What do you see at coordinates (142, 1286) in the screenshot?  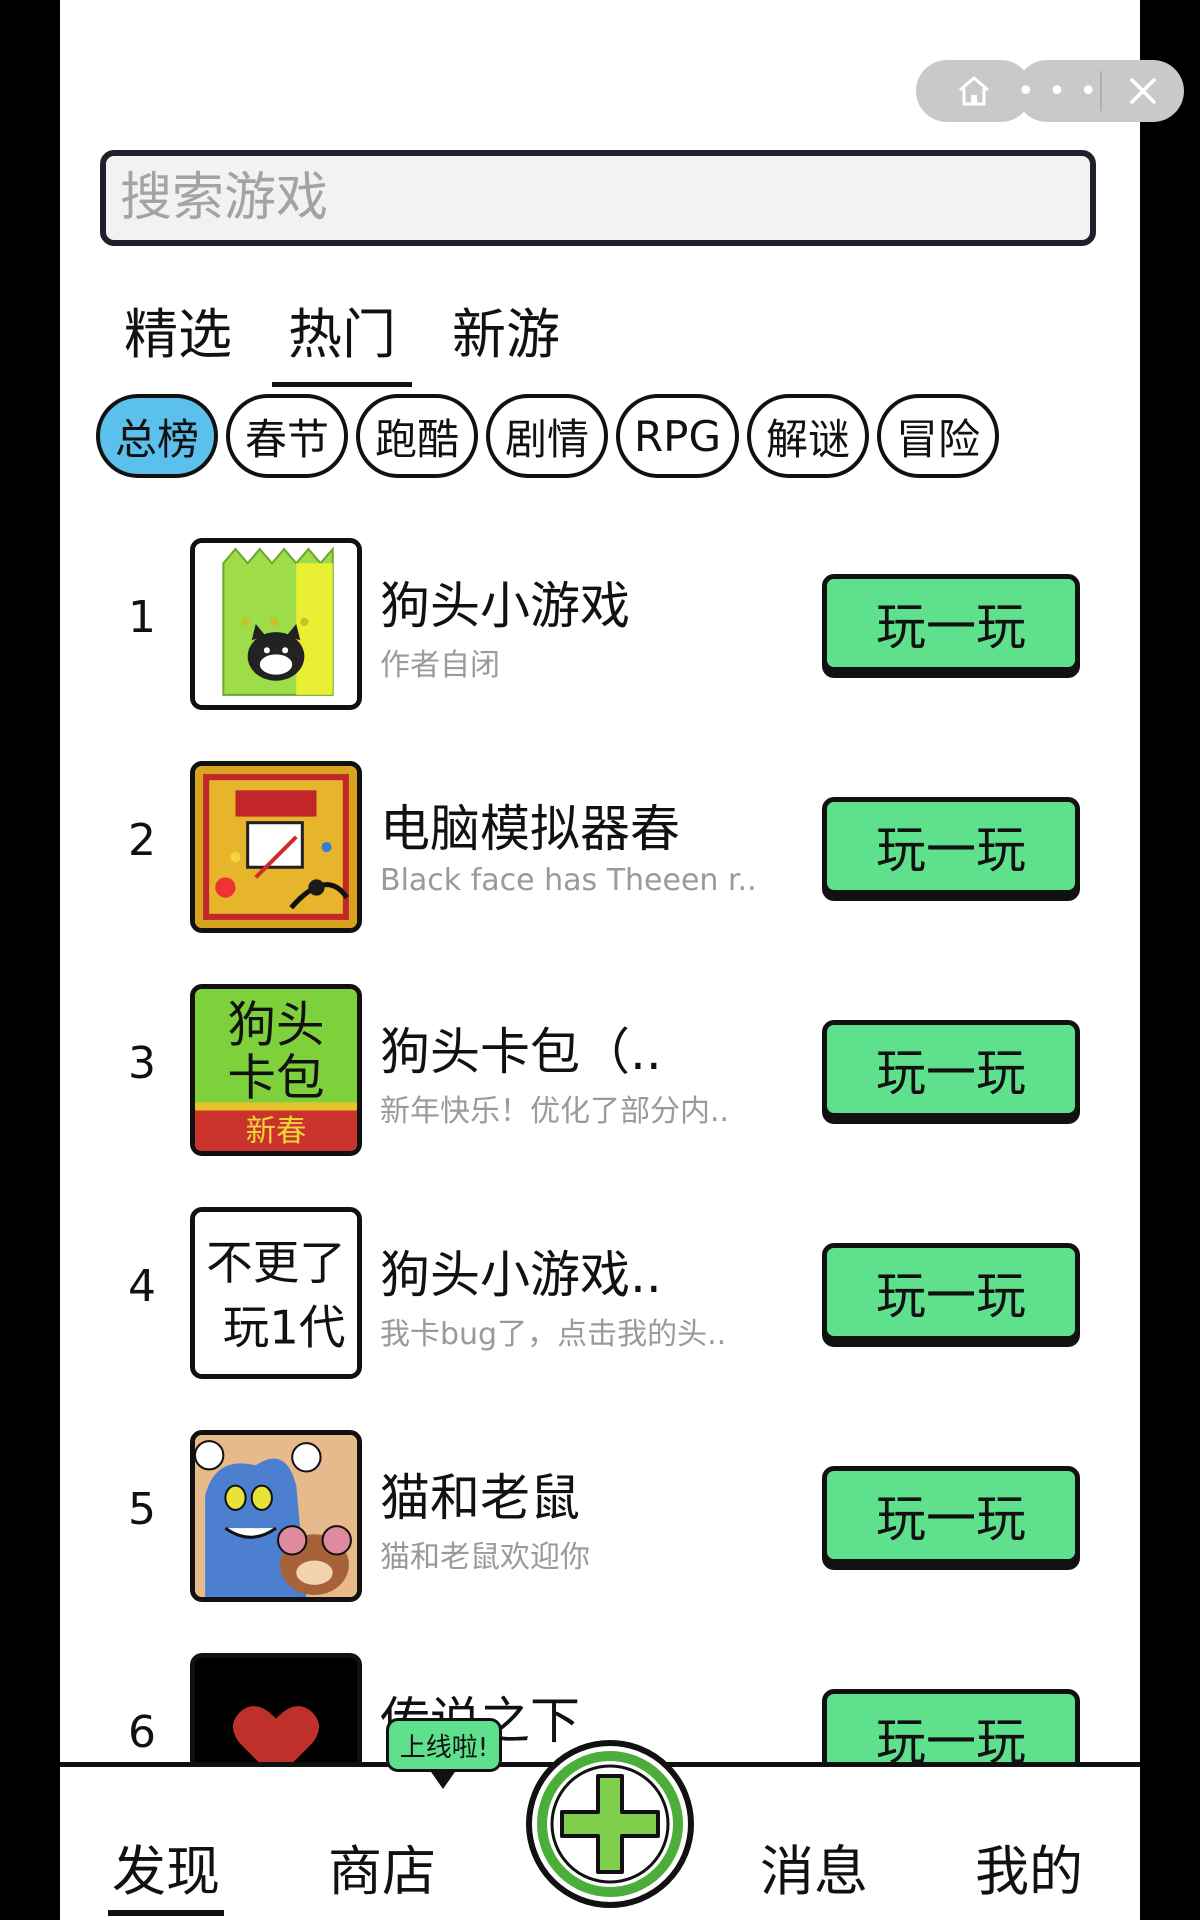 I see `rank-number: 4` at bounding box center [142, 1286].